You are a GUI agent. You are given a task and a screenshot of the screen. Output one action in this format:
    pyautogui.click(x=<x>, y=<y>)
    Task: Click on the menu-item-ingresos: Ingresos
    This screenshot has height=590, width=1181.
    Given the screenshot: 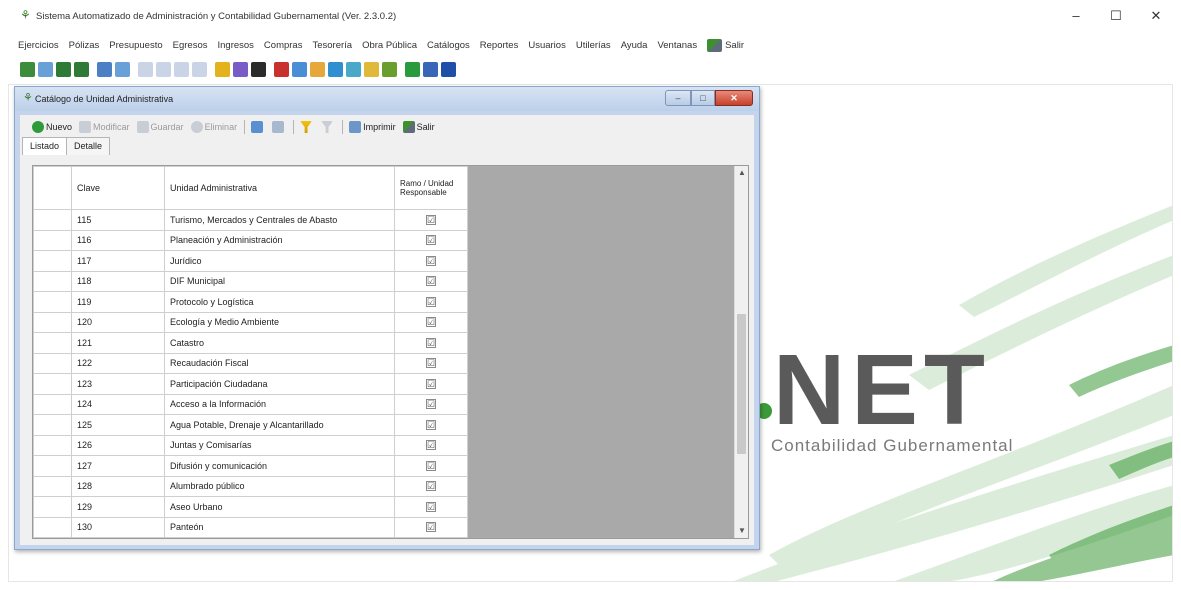 What is the action you would take?
    pyautogui.click(x=235, y=45)
    